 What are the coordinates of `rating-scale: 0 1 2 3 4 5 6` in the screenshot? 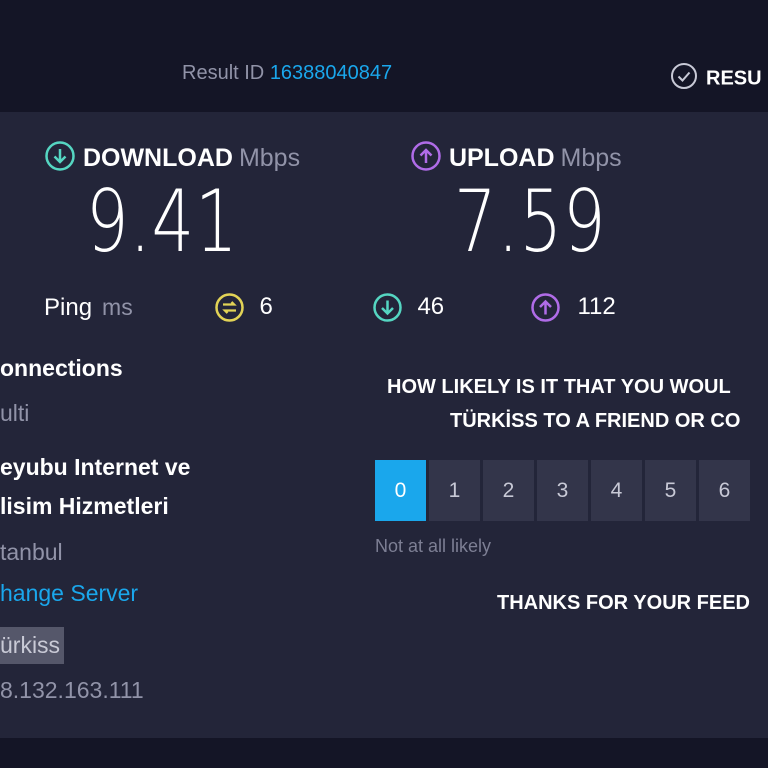 It's located at (562, 490).